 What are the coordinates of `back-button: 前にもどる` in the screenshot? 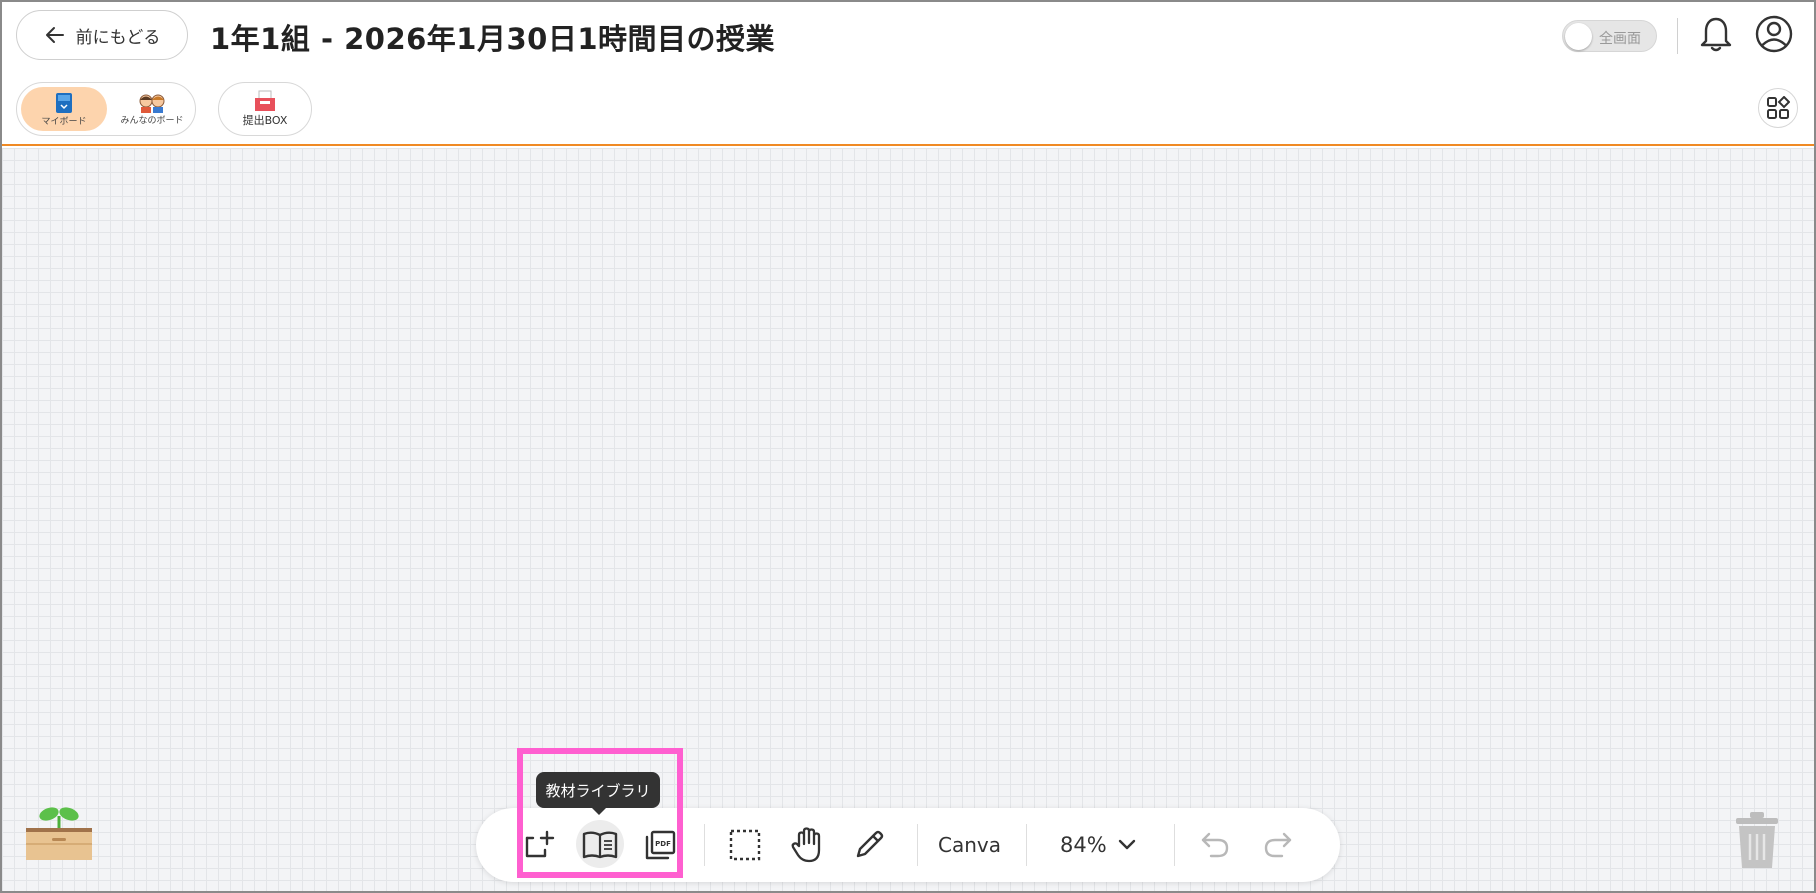 It's located at (102, 35).